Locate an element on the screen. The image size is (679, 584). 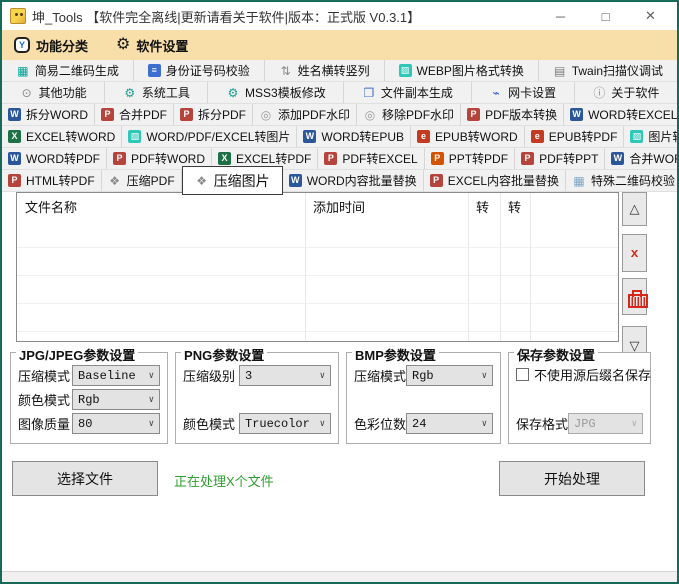
toolbar-button: P 合并PDF is located at coordinates (135, 114).